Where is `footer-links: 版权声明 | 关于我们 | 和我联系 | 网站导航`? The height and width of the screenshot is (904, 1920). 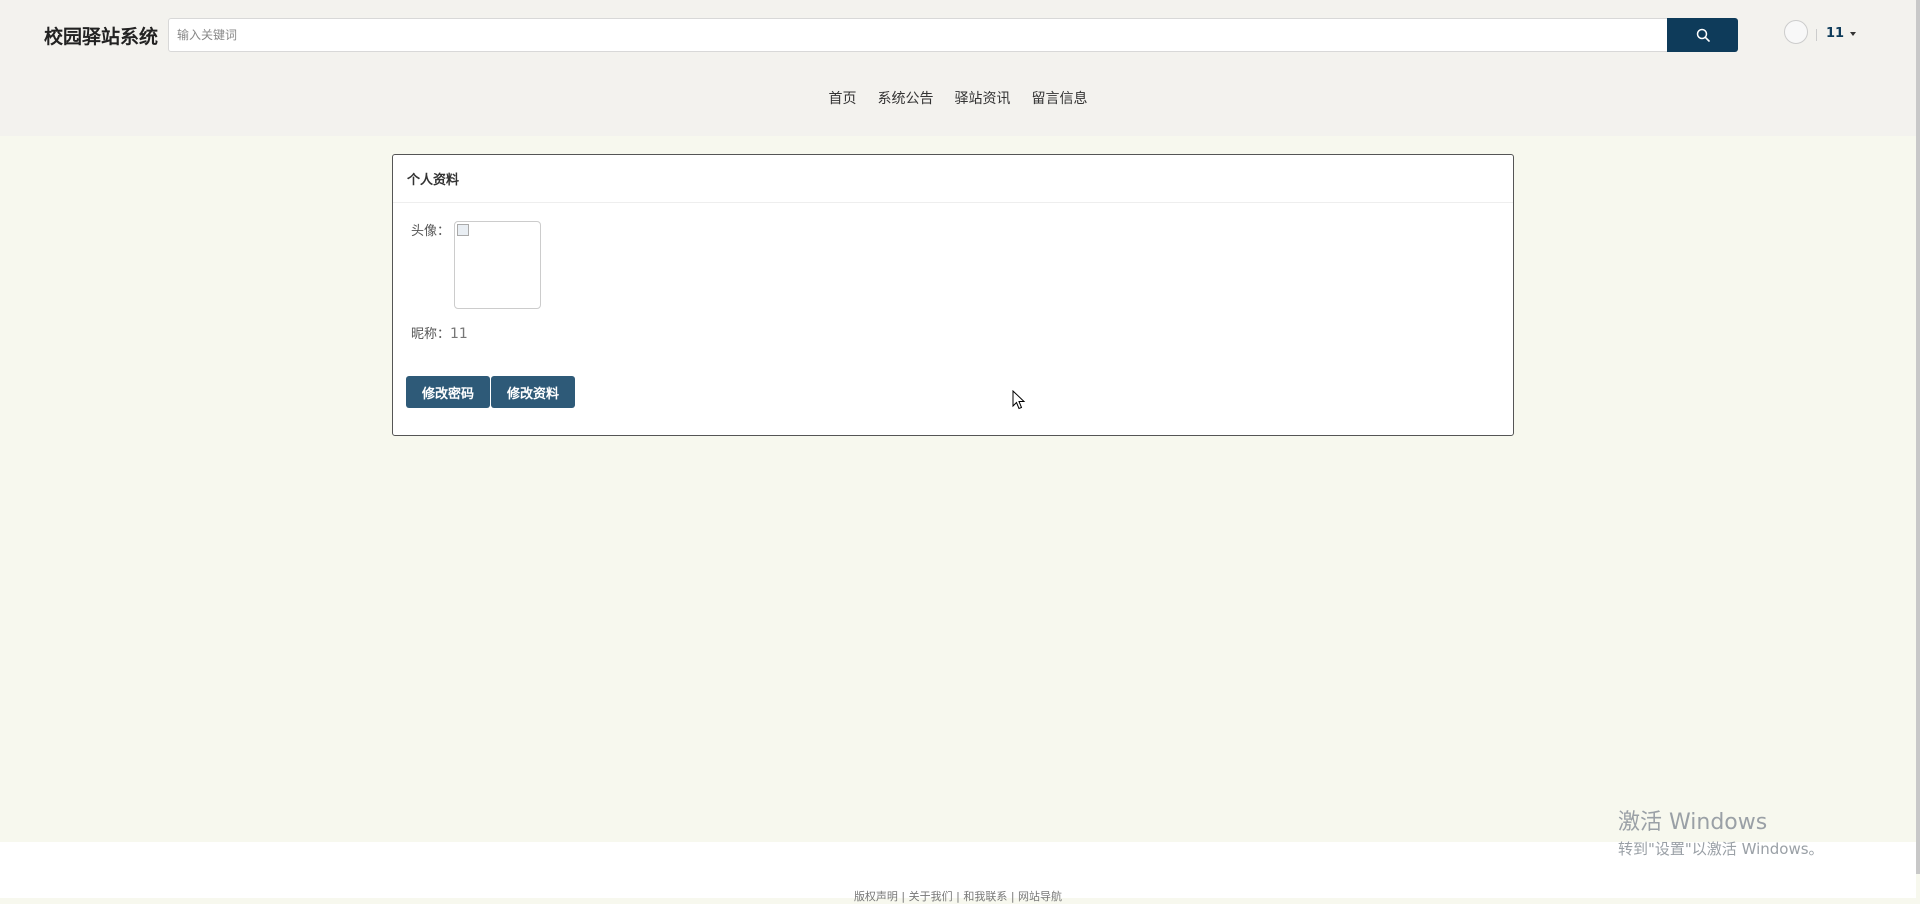
footer-links: 版权声明 | 关于我们 | 和我联系 | 网站导航 is located at coordinates (958, 896).